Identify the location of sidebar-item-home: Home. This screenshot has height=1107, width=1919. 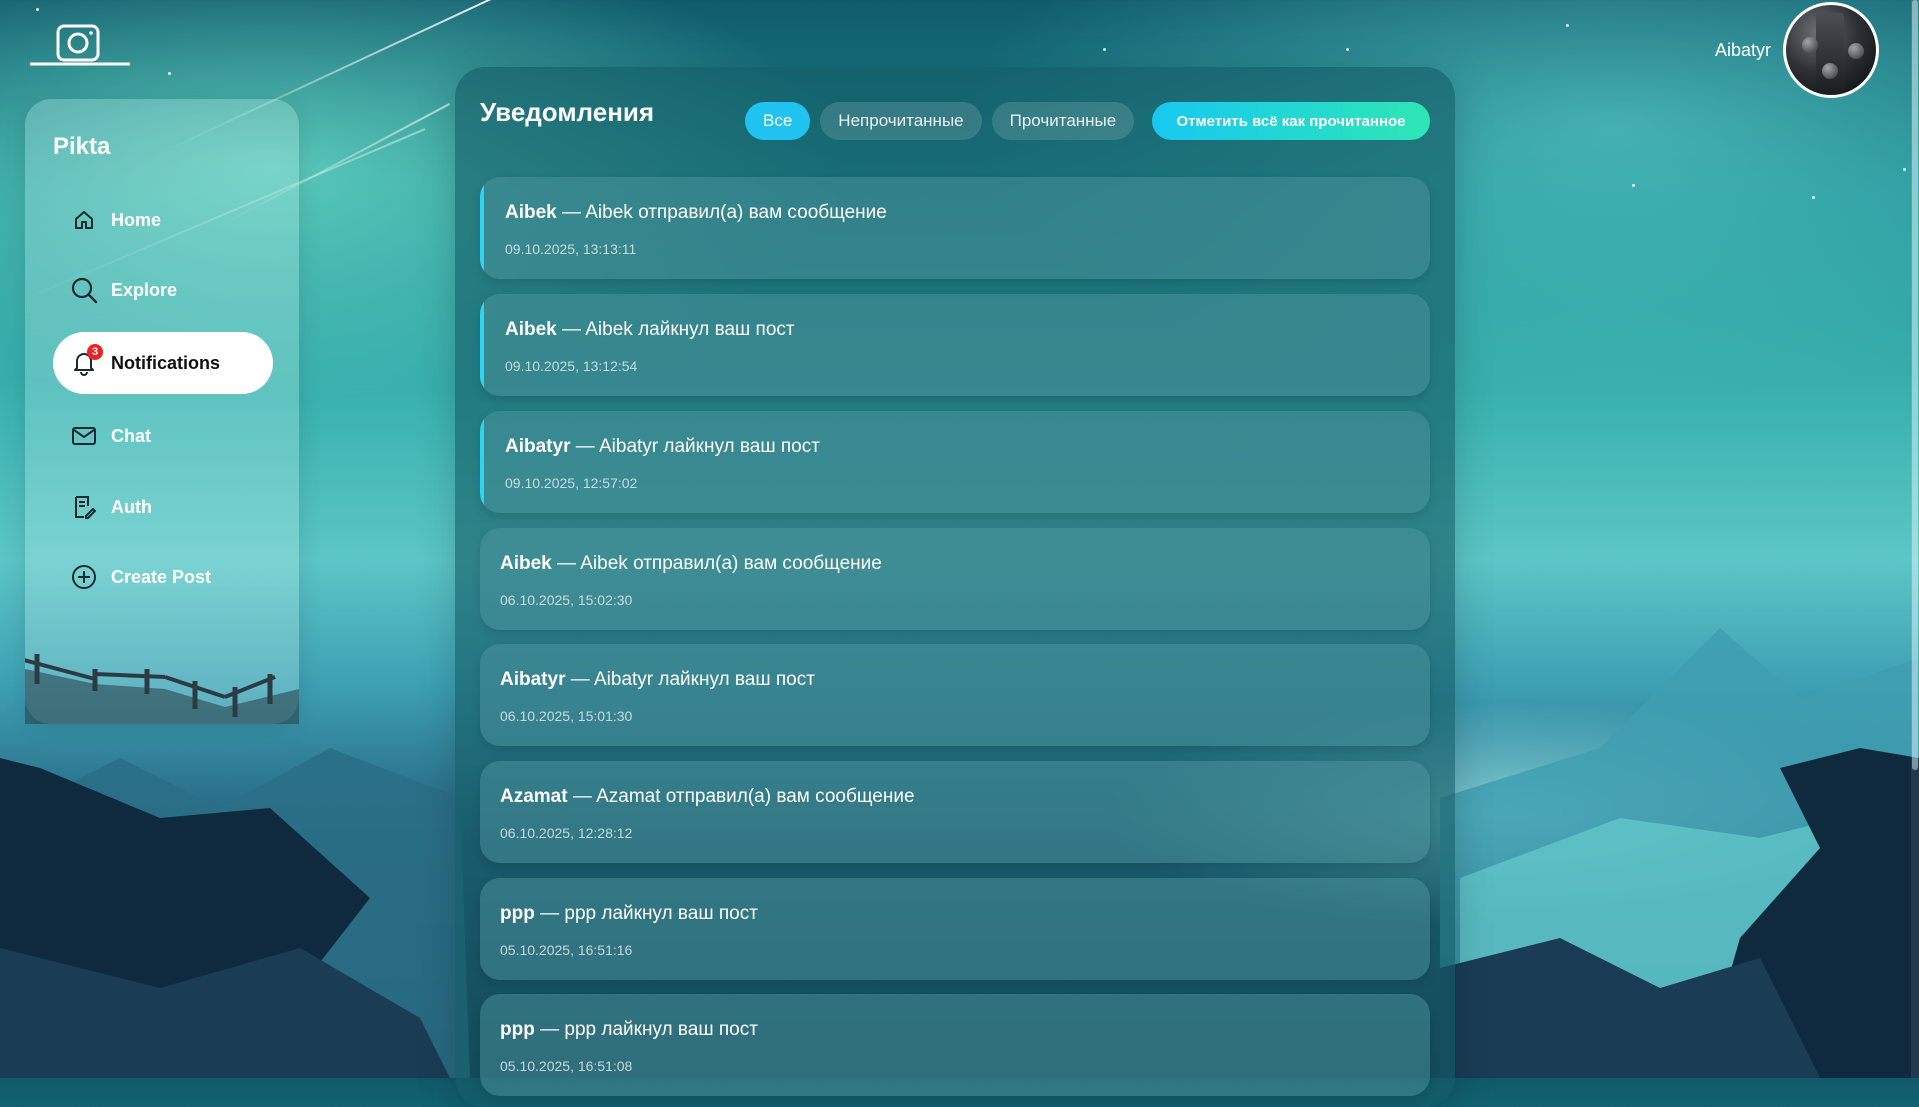
(163, 220).